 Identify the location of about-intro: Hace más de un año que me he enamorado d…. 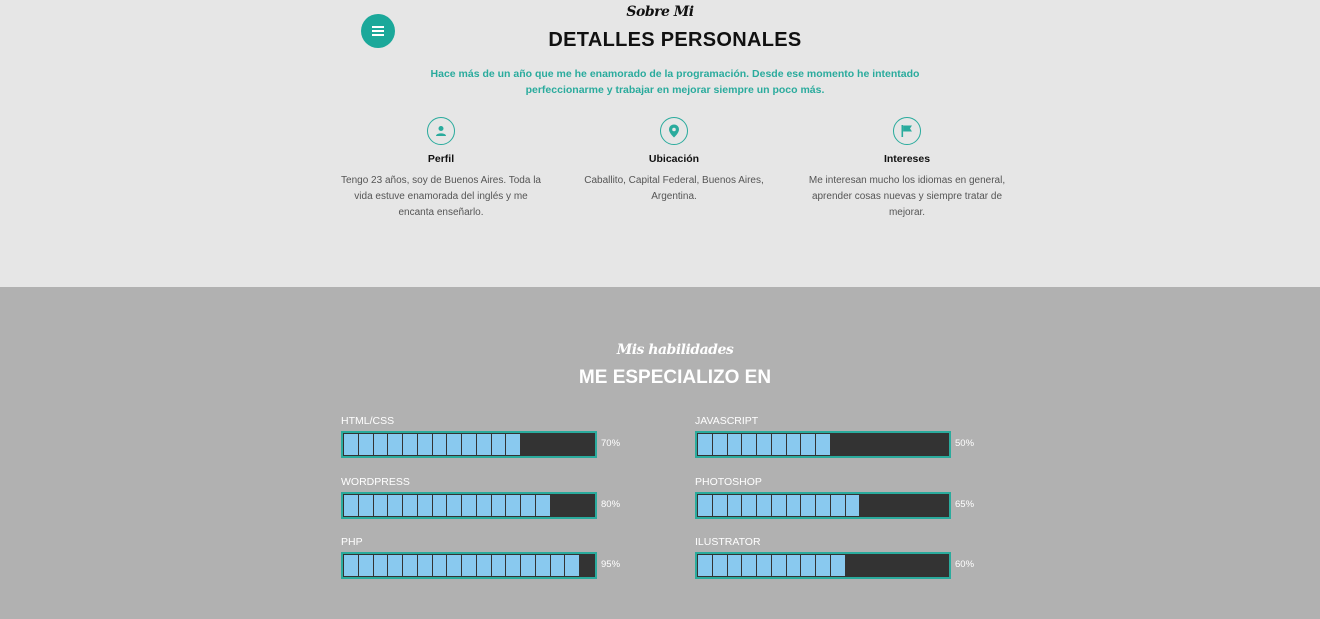
(675, 82).